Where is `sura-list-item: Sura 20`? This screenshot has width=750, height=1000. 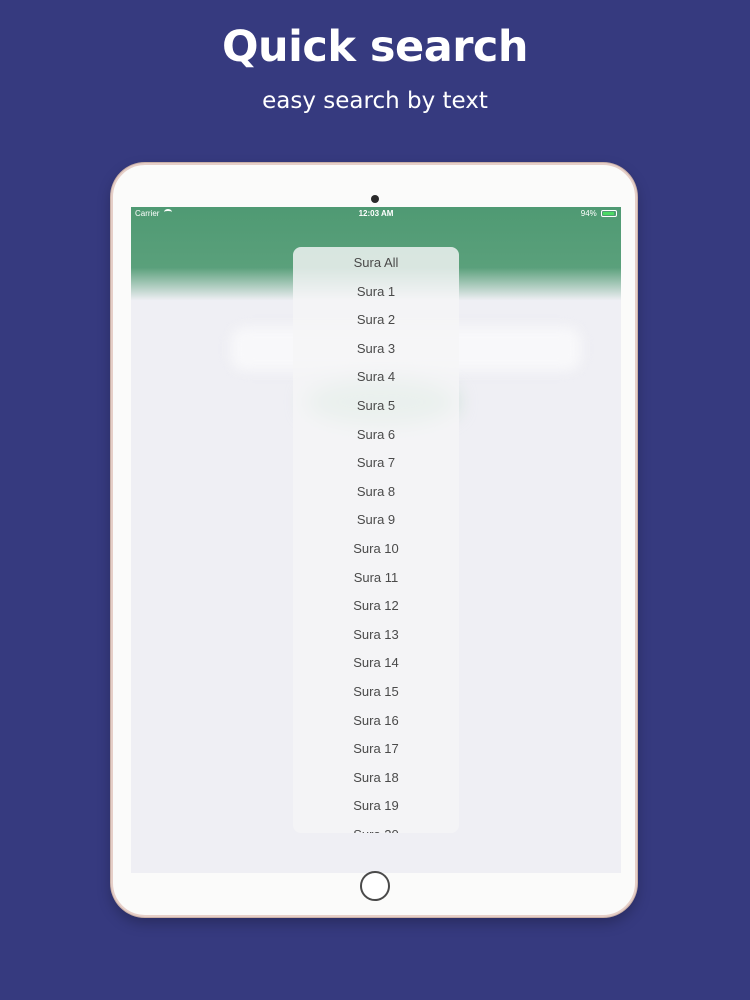 sura-list-item: Sura 20 is located at coordinates (376, 827).